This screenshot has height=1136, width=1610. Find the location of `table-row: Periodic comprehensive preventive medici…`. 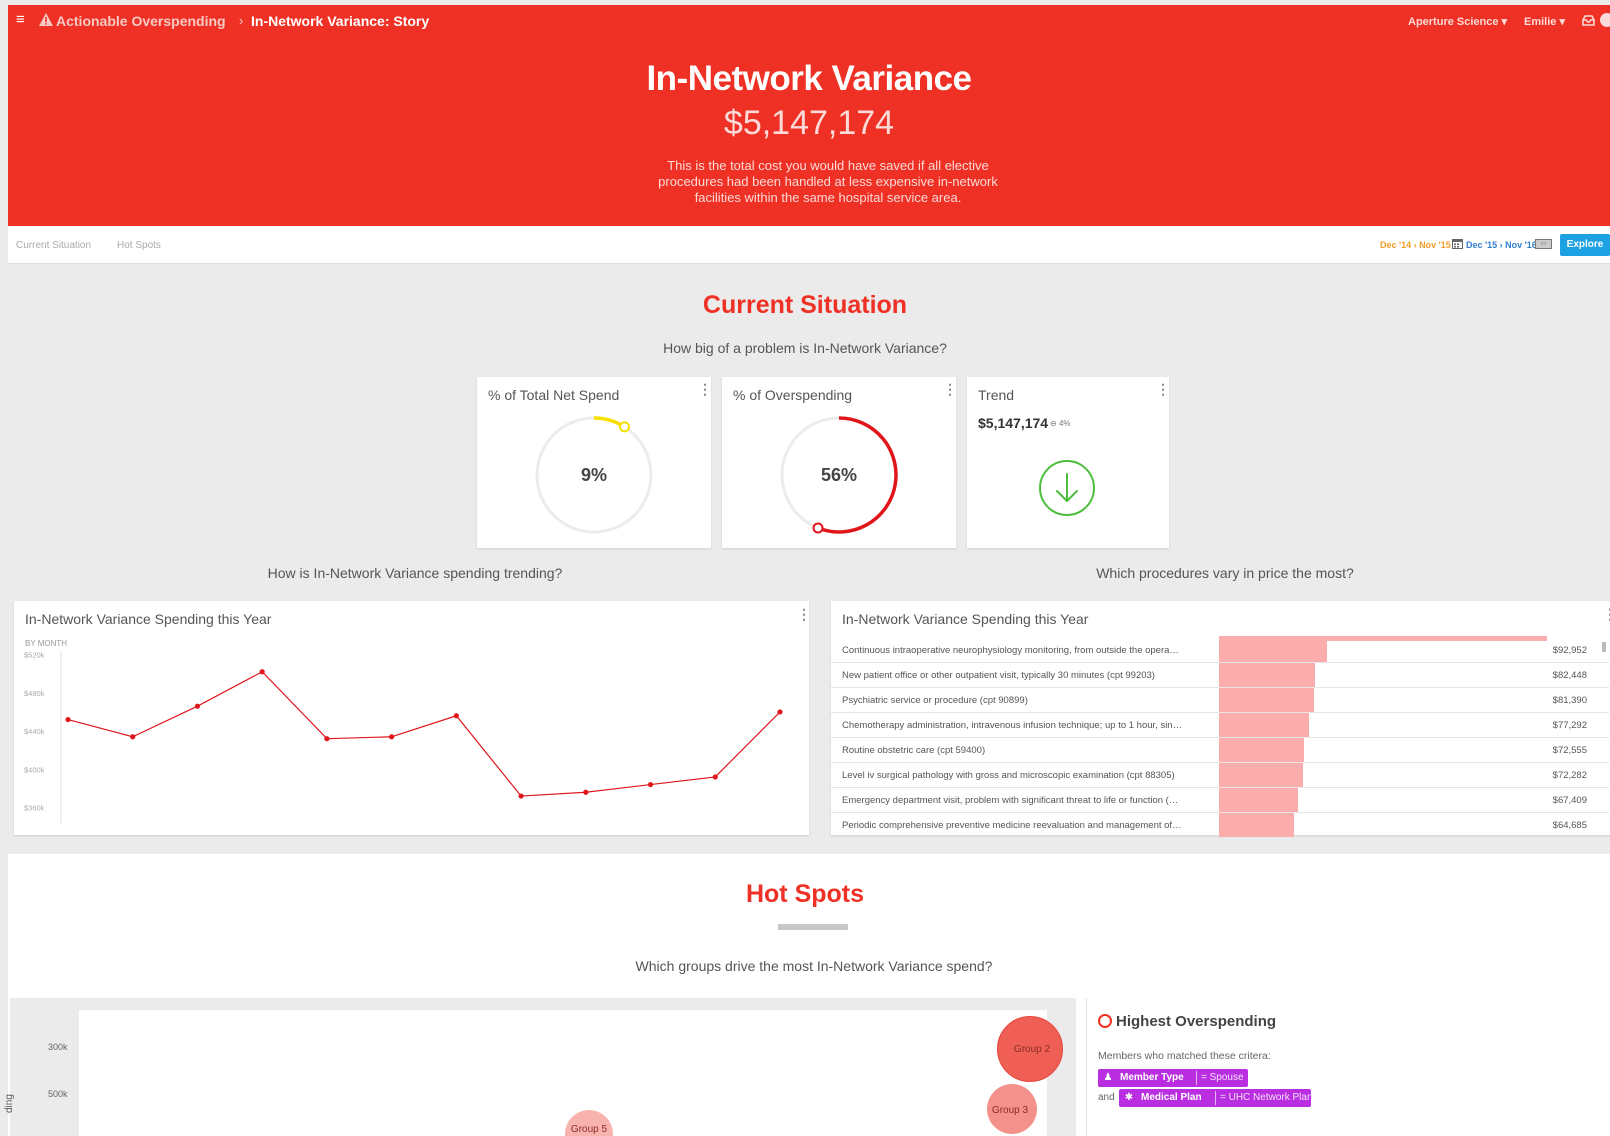

table-row: Periodic comprehensive preventive medici… is located at coordinates (1220, 825).